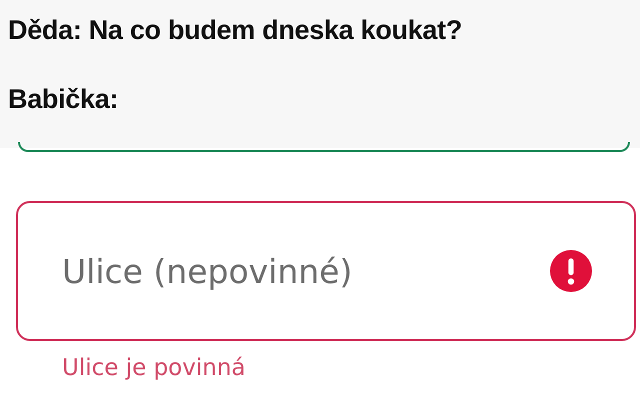 Image resolution: width=640 pixels, height=403 pixels. Describe the element at coordinates (236, 30) in the screenshot. I see `caption-line: Děda: Na co budem dneska koukat?` at that location.